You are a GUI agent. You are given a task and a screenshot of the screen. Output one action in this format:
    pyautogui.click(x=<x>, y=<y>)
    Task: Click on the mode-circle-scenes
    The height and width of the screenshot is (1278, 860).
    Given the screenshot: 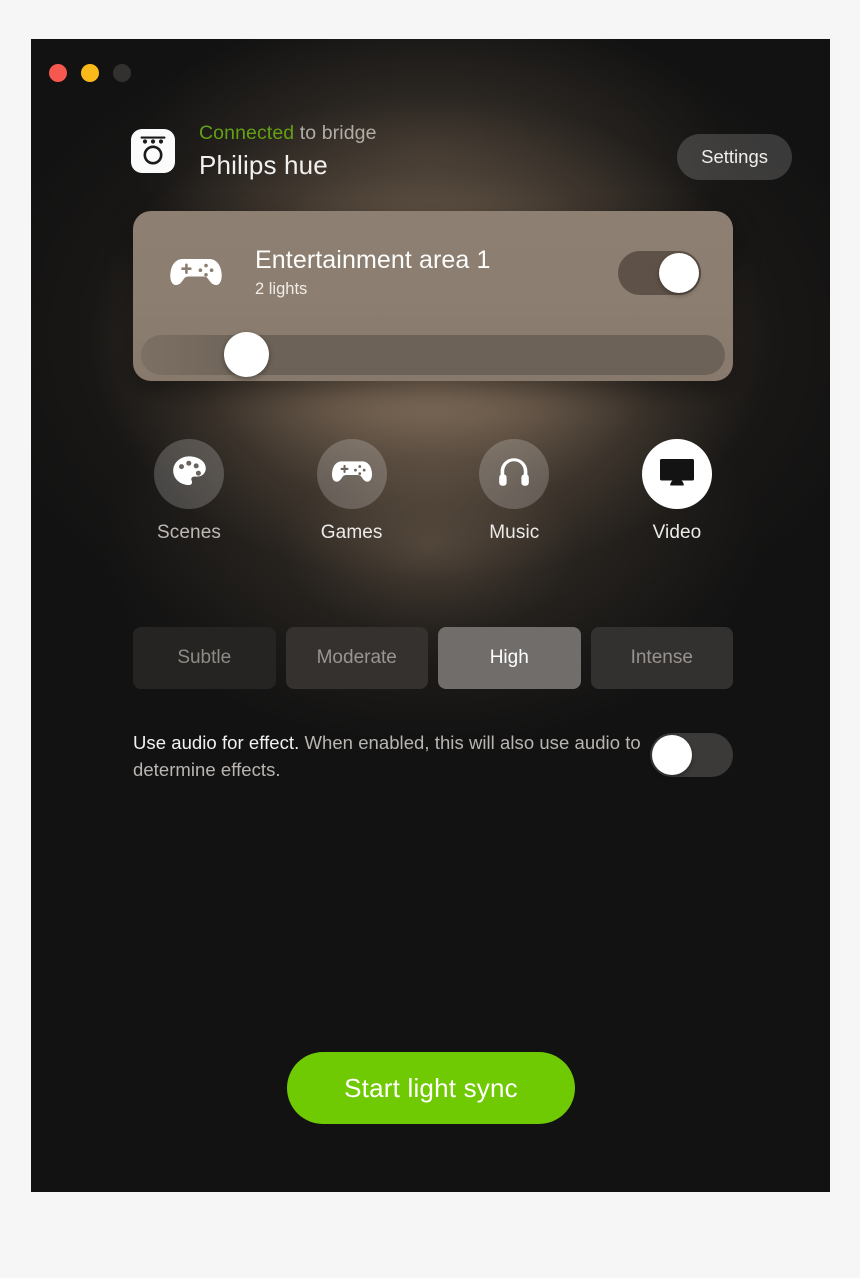 What is the action you would take?
    pyautogui.click(x=189, y=474)
    